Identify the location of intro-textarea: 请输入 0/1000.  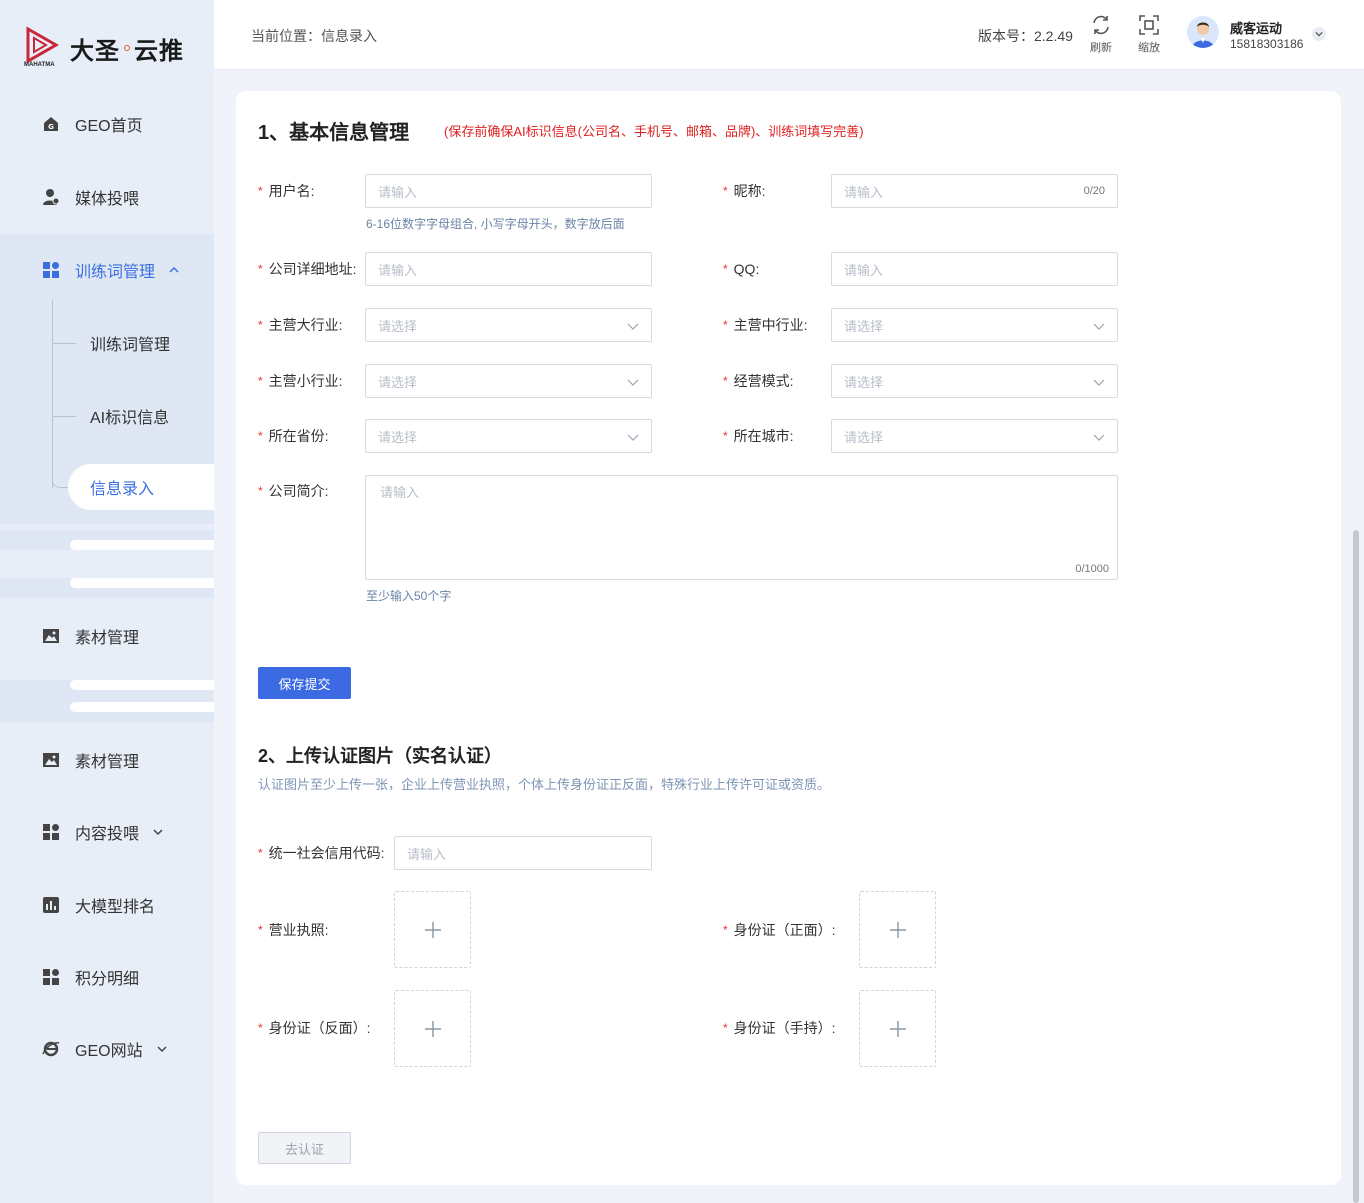
(741, 527).